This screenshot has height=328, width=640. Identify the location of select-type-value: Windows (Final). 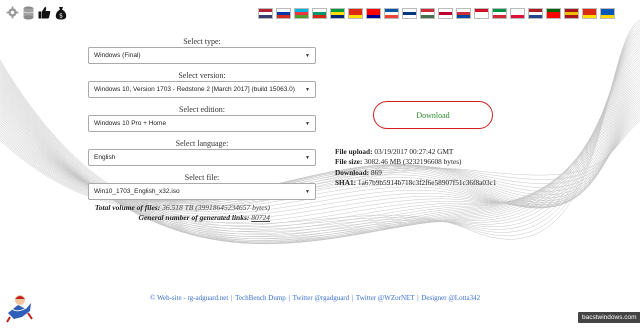
(117, 55).